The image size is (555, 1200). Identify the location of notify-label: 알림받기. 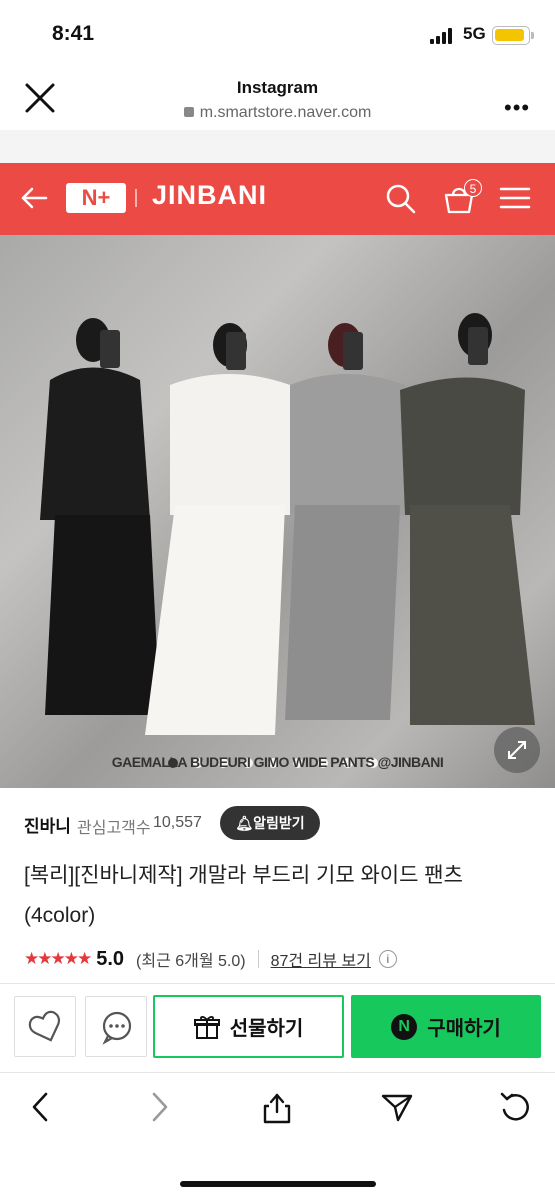
(279, 823).